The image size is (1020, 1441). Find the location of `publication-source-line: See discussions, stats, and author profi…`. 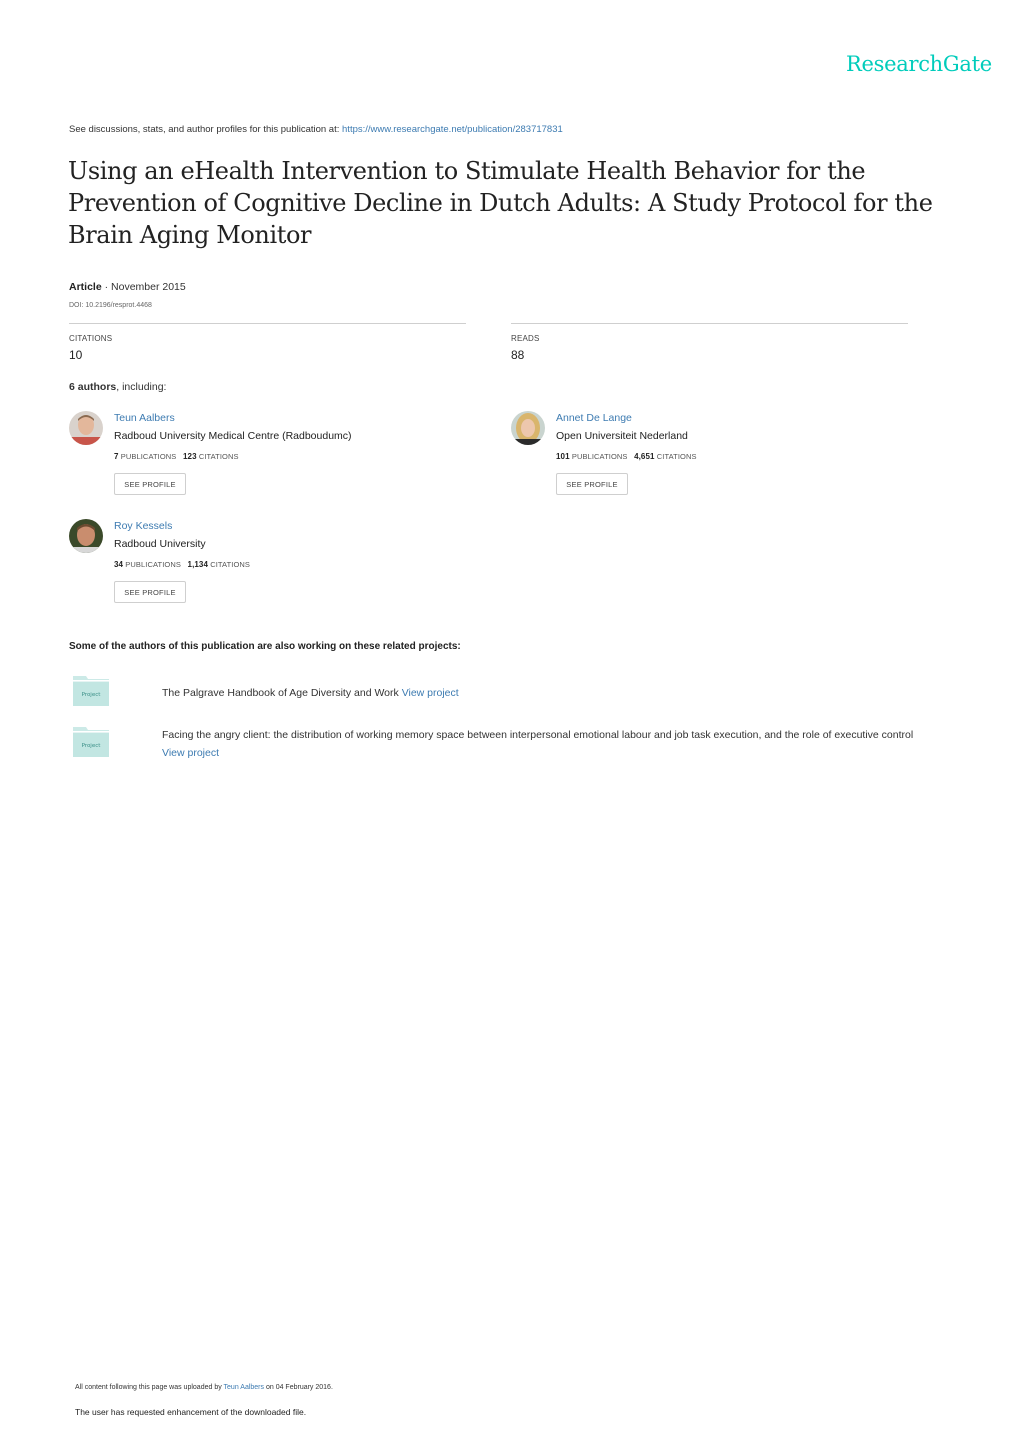

publication-source-line: See discussions, stats, and author profi… is located at coordinates (316, 129).